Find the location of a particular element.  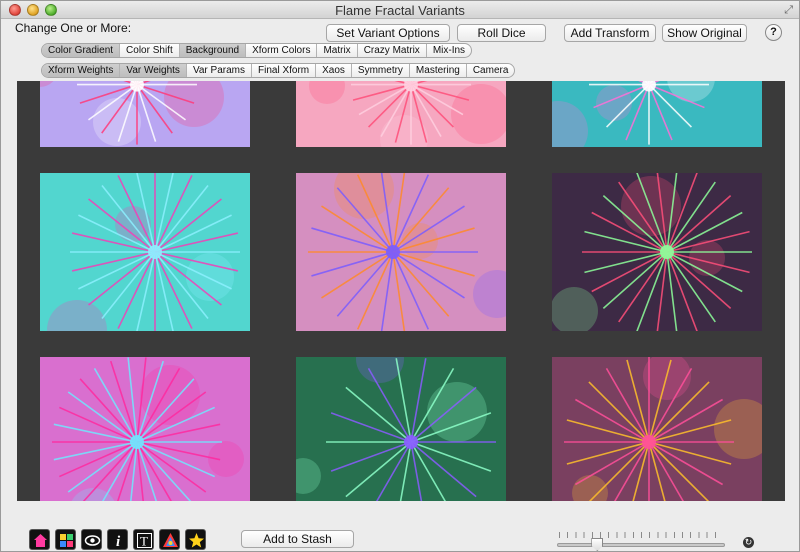

eye-icon is located at coordinates (91, 539).